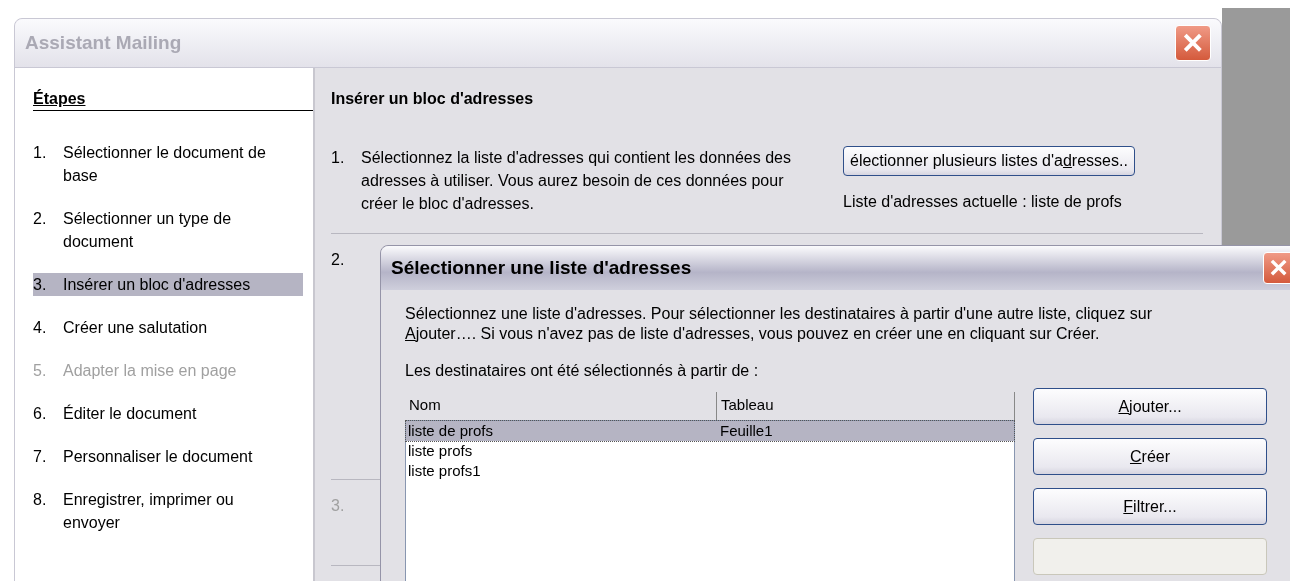  Describe the element at coordinates (982, 202) in the screenshot. I see `current-list-label: Liste d'adresses actuelle : liste de profs` at that location.